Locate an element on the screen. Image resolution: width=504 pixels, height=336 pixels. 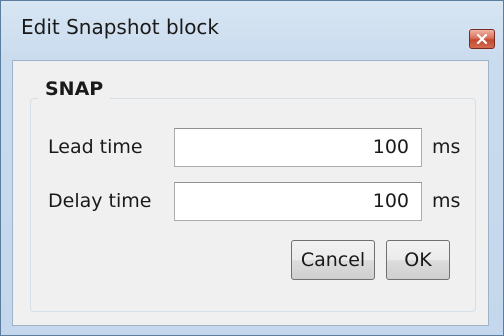
delay-time-label: Delay time is located at coordinates (100, 201).